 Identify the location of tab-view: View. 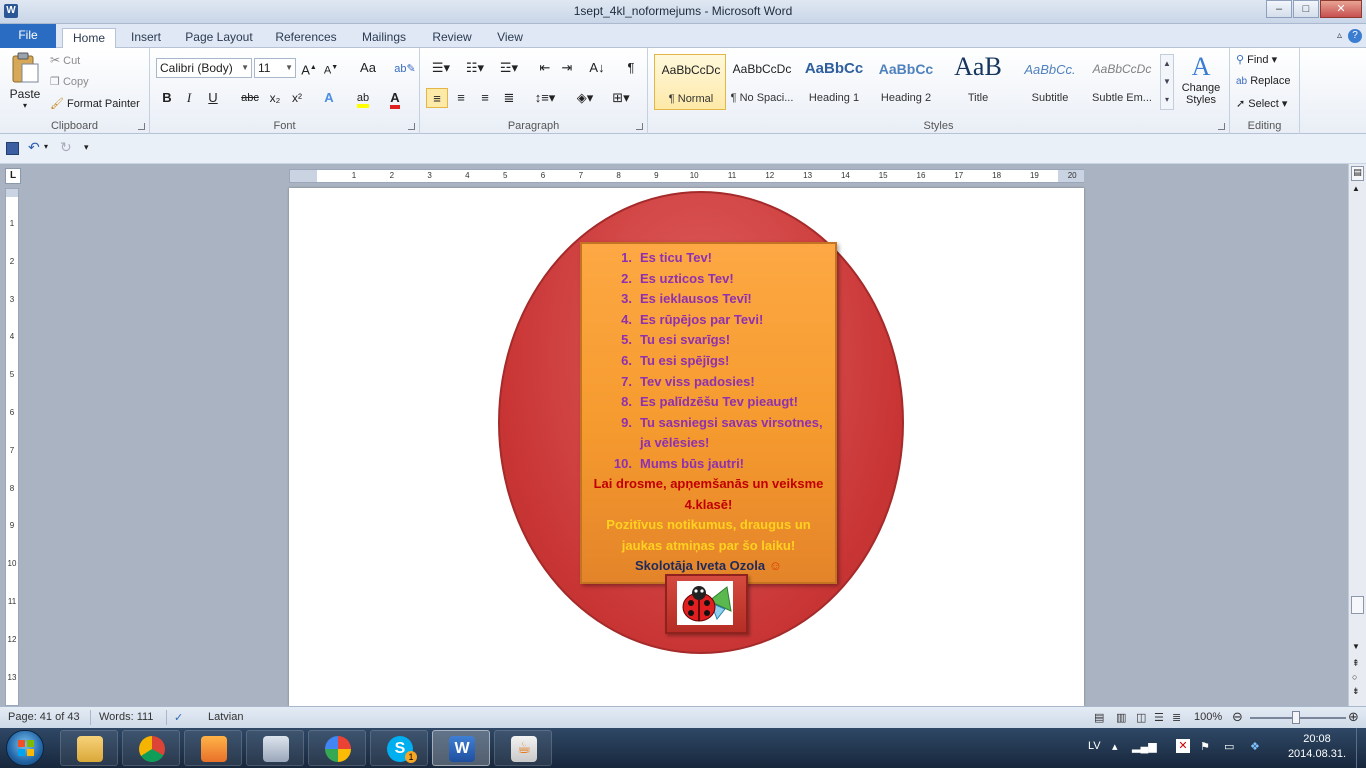
(510, 38).